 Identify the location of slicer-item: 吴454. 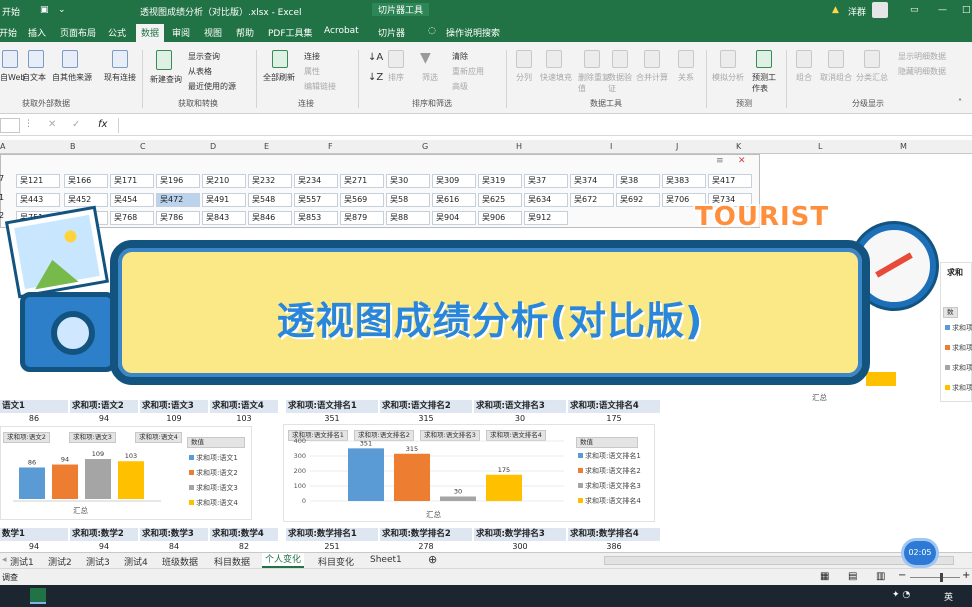
(132, 200).